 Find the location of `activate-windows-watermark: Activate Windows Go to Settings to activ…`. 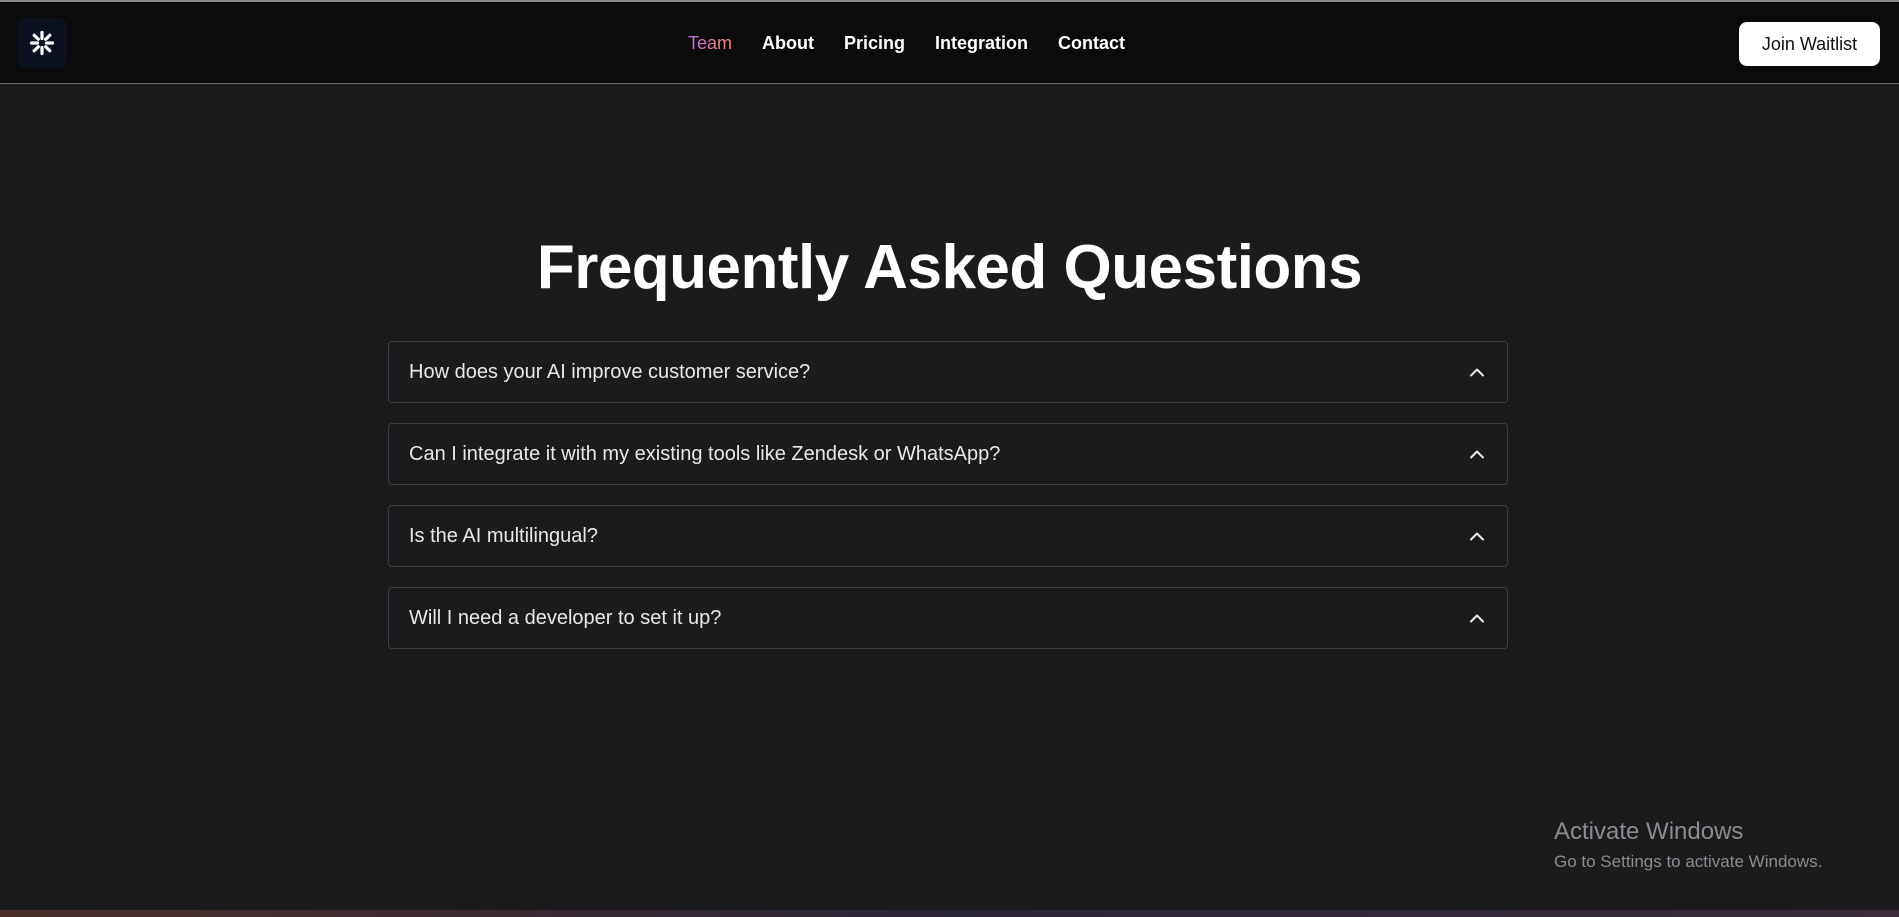

activate-windows-watermark: Activate Windows Go to Settings to activ… is located at coordinates (1688, 845).